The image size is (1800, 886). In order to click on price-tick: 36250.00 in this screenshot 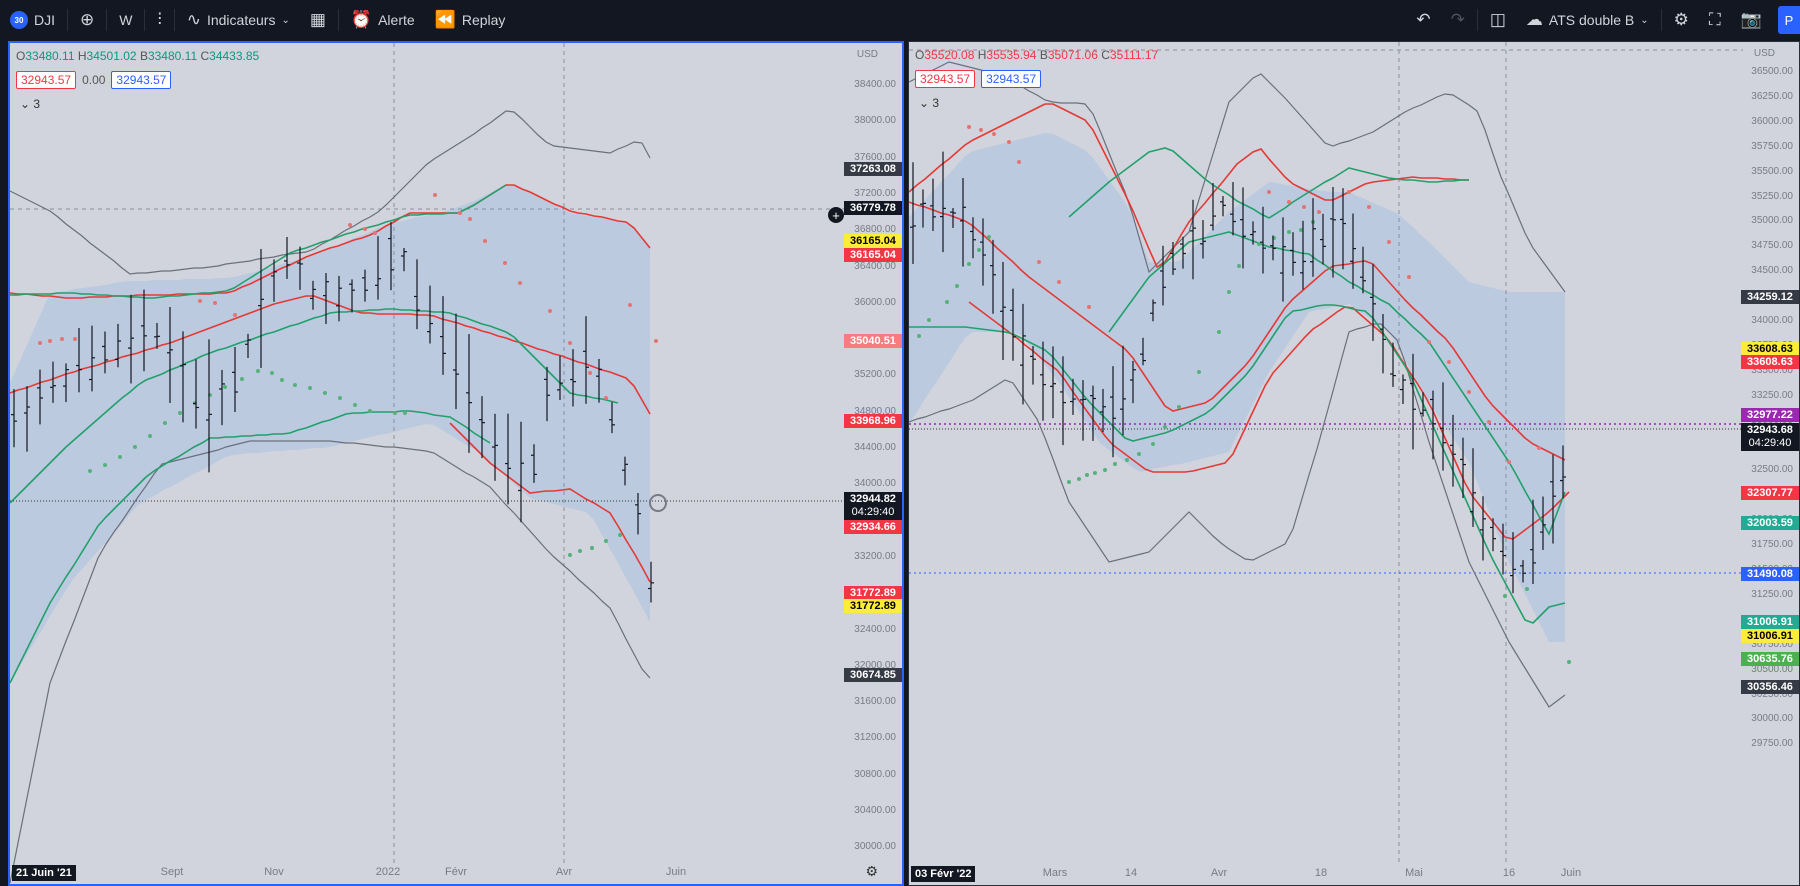, I will do `click(1772, 96)`.